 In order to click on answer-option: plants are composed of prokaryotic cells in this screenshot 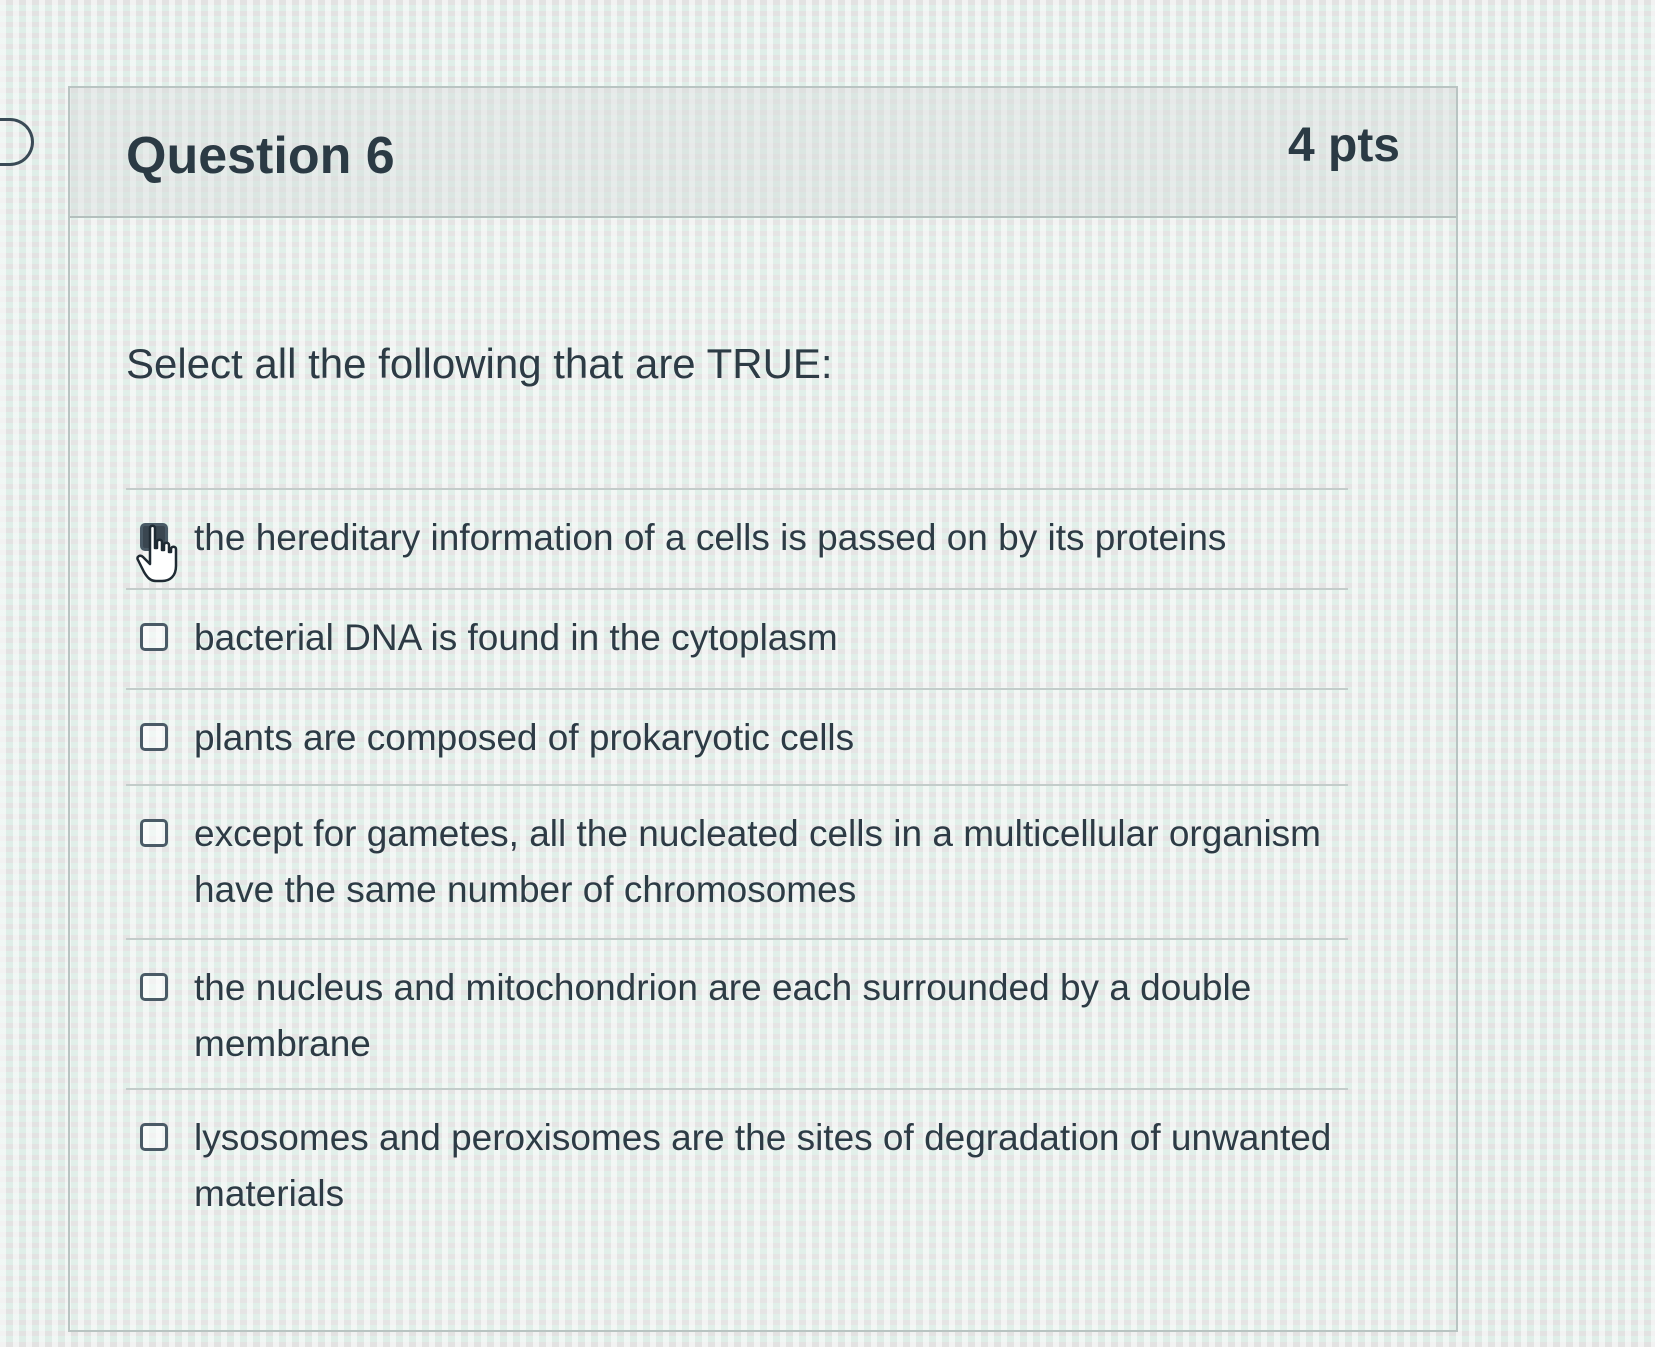, I will do `click(737, 736)`.